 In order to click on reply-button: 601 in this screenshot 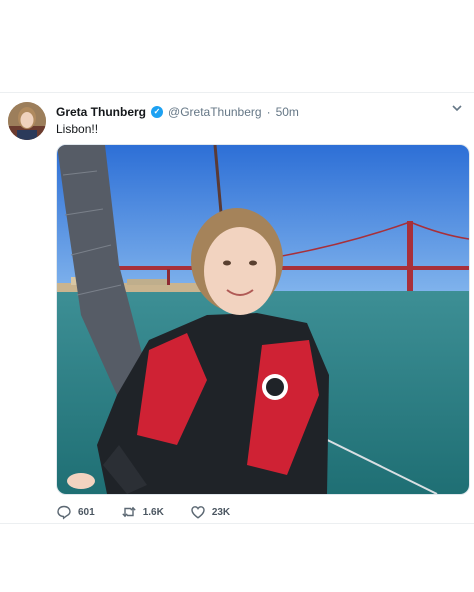, I will do `click(75, 512)`.